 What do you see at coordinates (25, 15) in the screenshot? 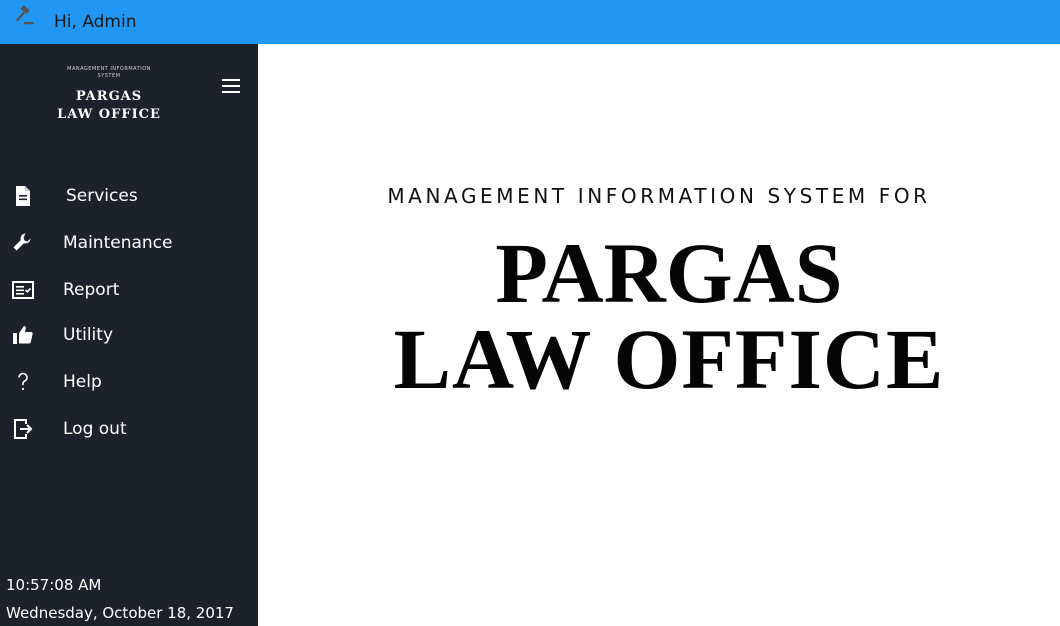
I see `gavel-icon` at bounding box center [25, 15].